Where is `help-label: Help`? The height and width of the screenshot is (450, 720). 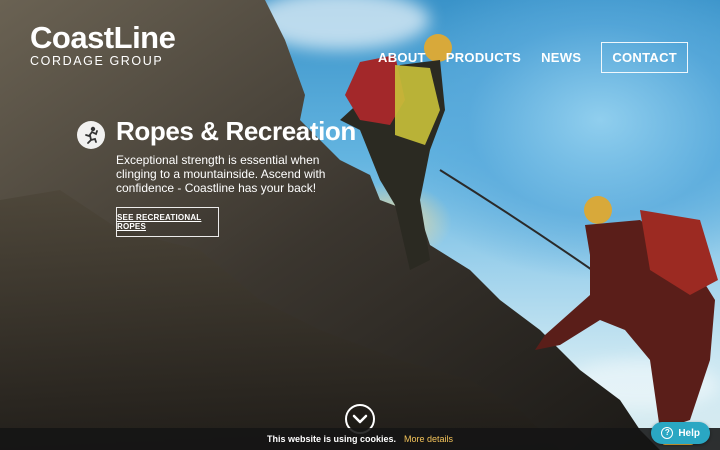
help-label: Help is located at coordinates (689, 433).